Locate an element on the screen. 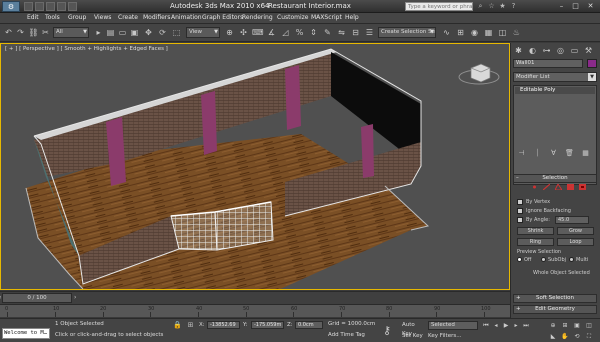 Image resolution: width=600 pixels, height=342 pixels. edit-named-selection-icon: ✎ is located at coordinates (327, 32).